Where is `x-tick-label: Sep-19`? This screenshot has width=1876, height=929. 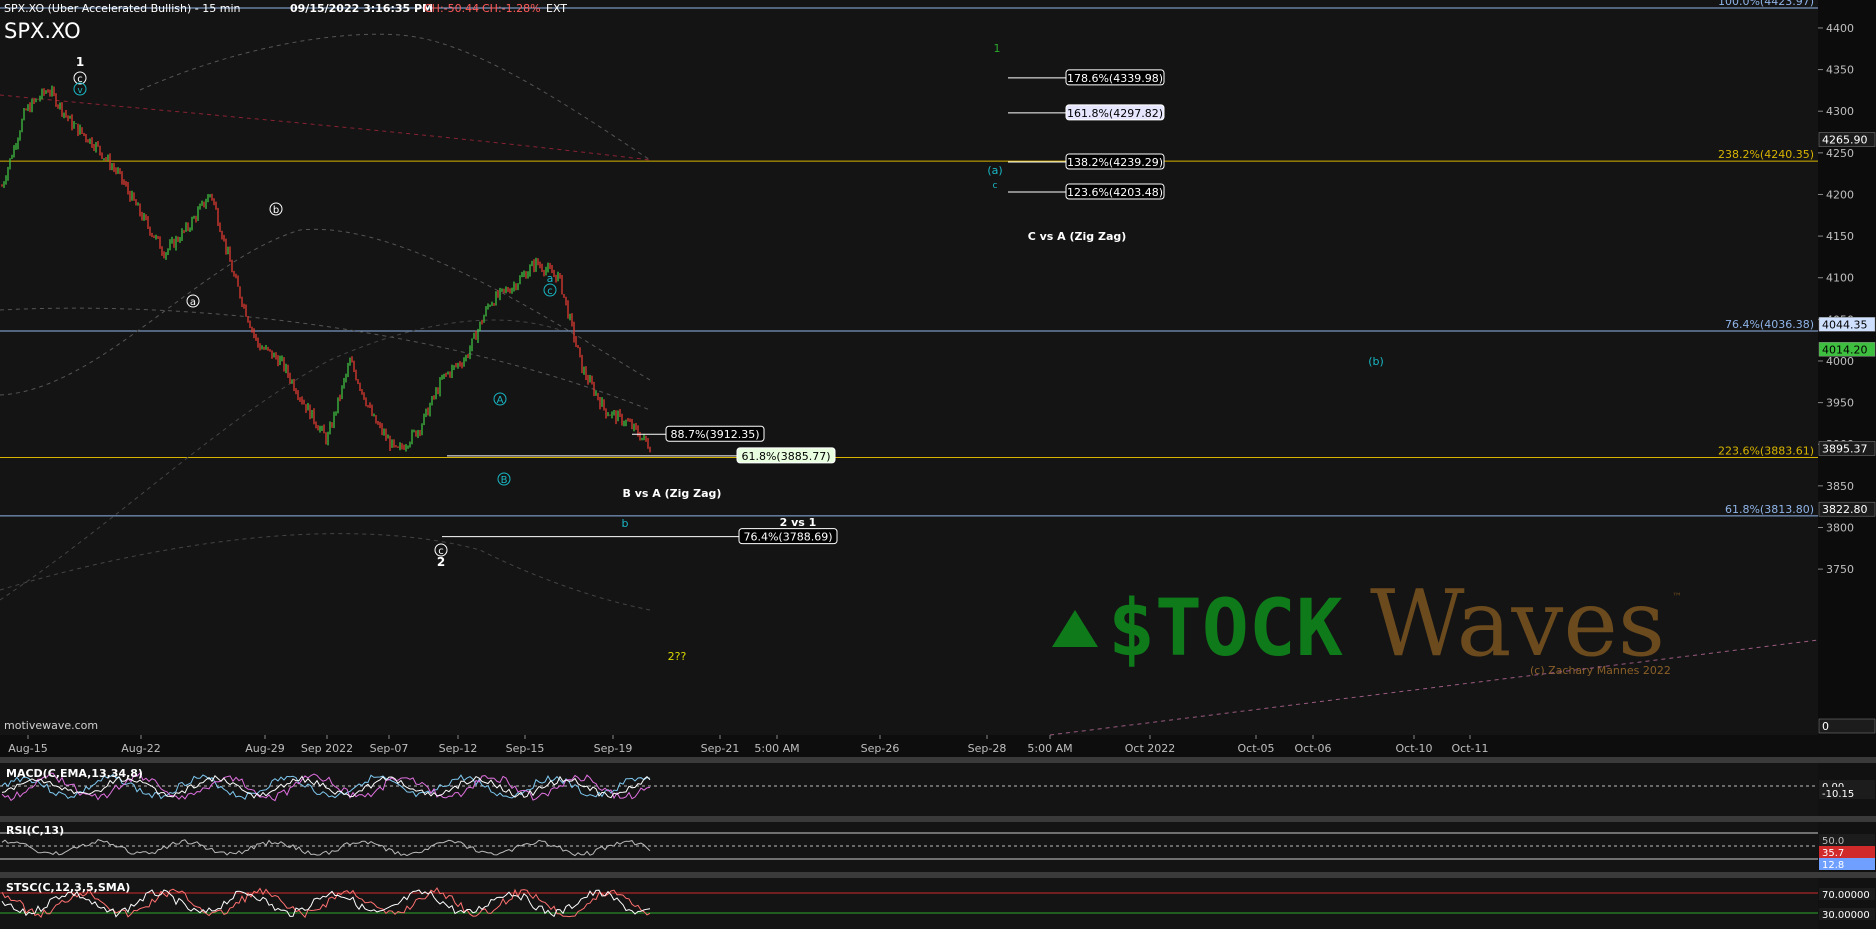
x-tick-label: Sep-19 is located at coordinates (613, 748).